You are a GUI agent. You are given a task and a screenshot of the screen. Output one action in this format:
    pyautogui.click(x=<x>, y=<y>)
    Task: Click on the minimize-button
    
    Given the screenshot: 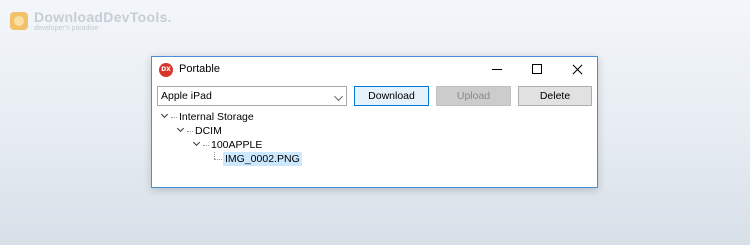 What is the action you would take?
    pyautogui.click(x=497, y=69)
    